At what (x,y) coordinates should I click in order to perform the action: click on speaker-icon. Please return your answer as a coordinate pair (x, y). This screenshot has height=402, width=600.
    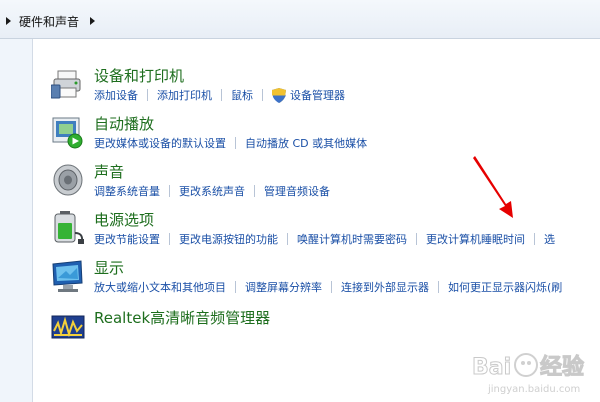
    Looking at the image, I should click on (68, 180).